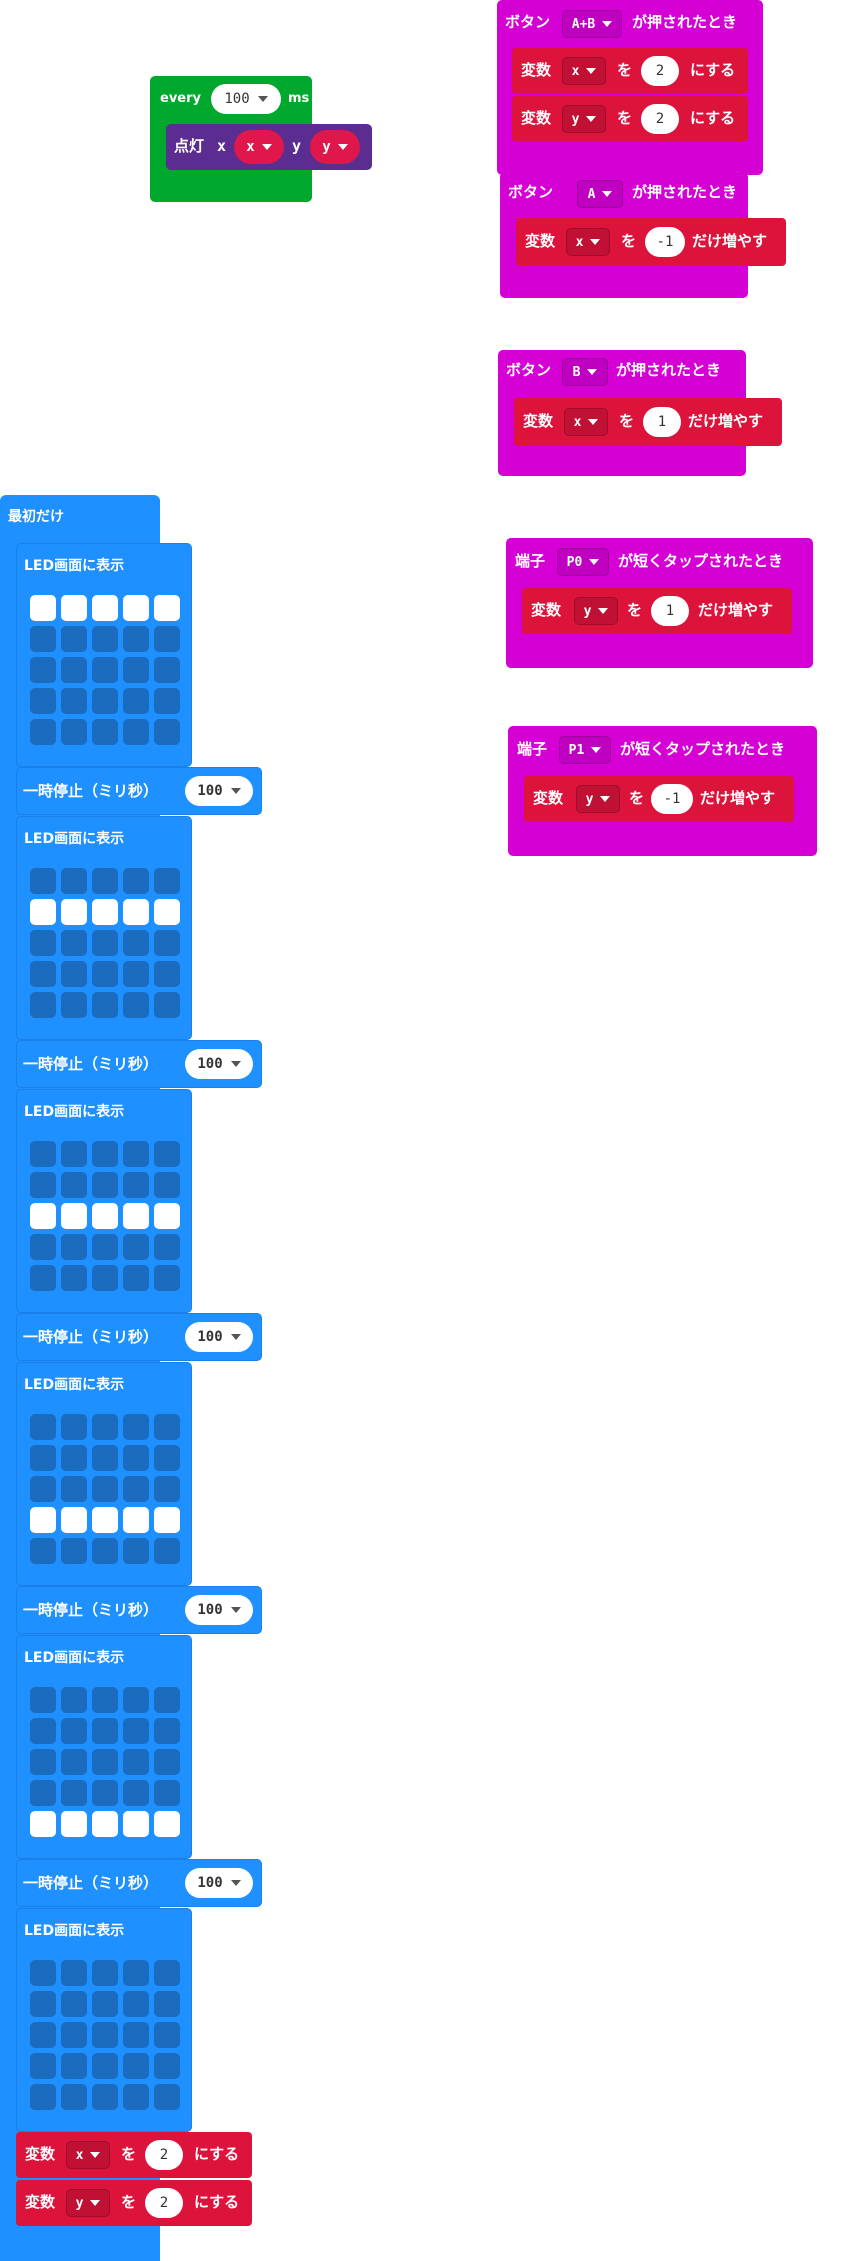  Describe the element at coordinates (665, 242) in the screenshot. I see `value-input: -1` at that location.